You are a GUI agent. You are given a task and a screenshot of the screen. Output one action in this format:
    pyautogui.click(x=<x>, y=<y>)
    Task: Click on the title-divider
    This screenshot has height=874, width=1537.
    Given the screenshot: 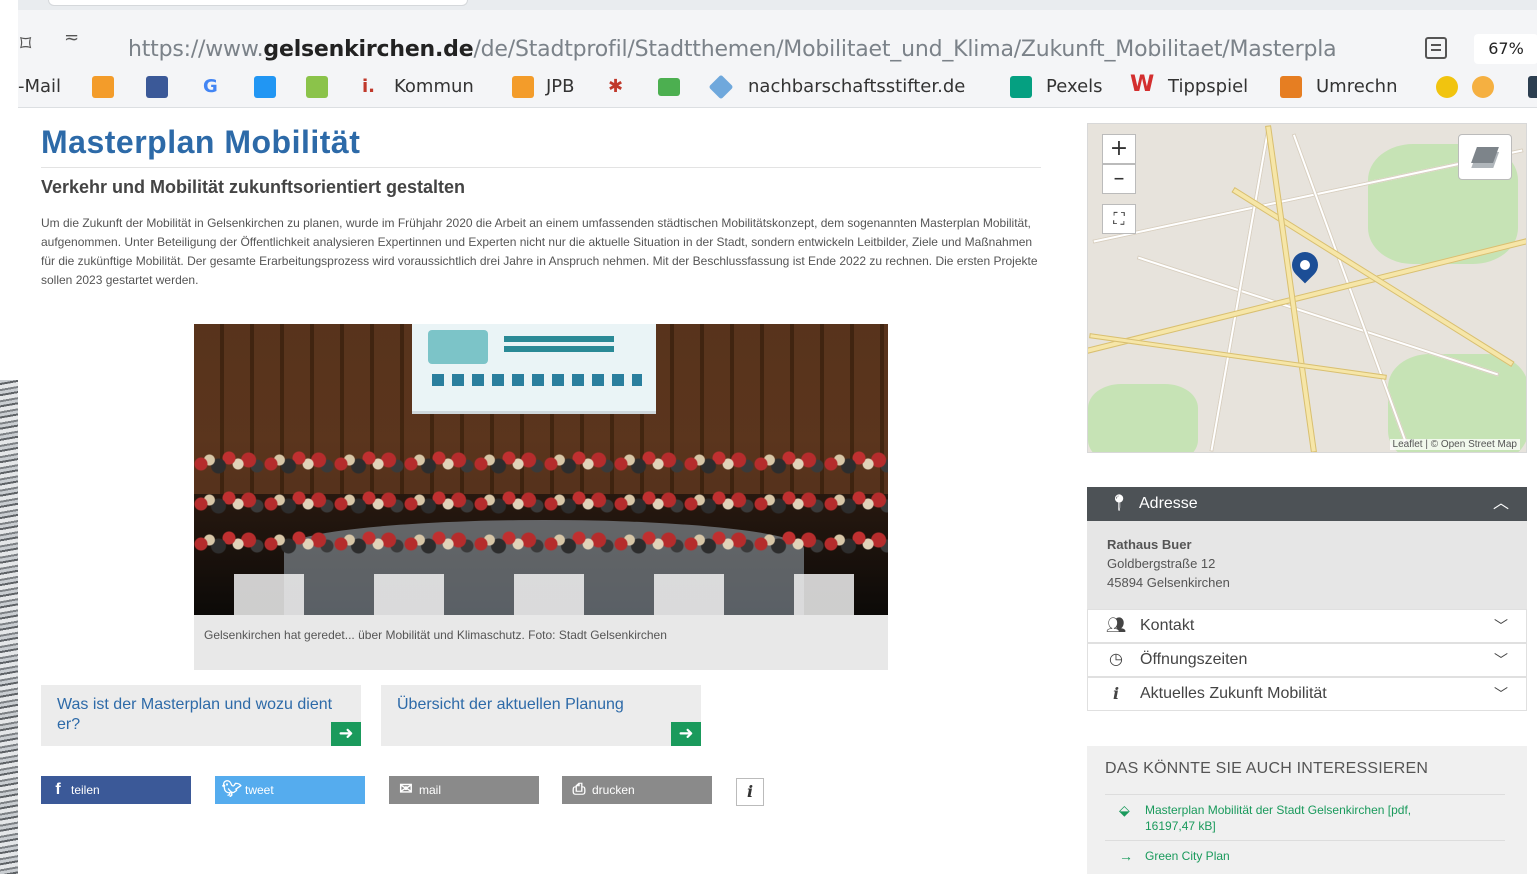 What is the action you would take?
    pyautogui.click(x=541, y=167)
    